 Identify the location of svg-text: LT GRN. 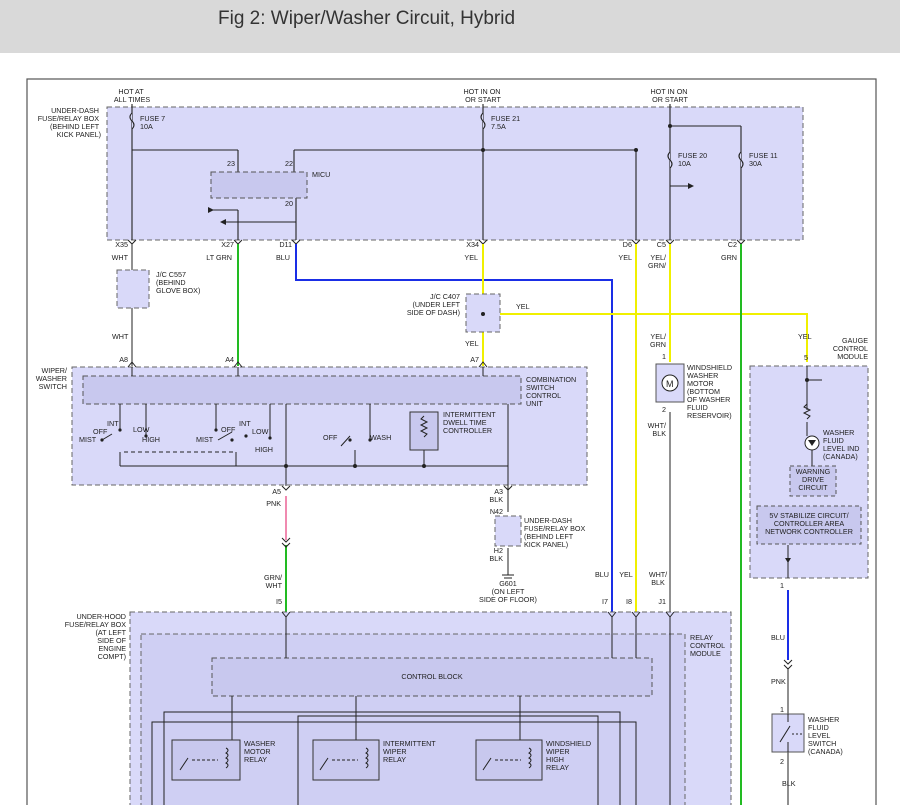
(219, 257).